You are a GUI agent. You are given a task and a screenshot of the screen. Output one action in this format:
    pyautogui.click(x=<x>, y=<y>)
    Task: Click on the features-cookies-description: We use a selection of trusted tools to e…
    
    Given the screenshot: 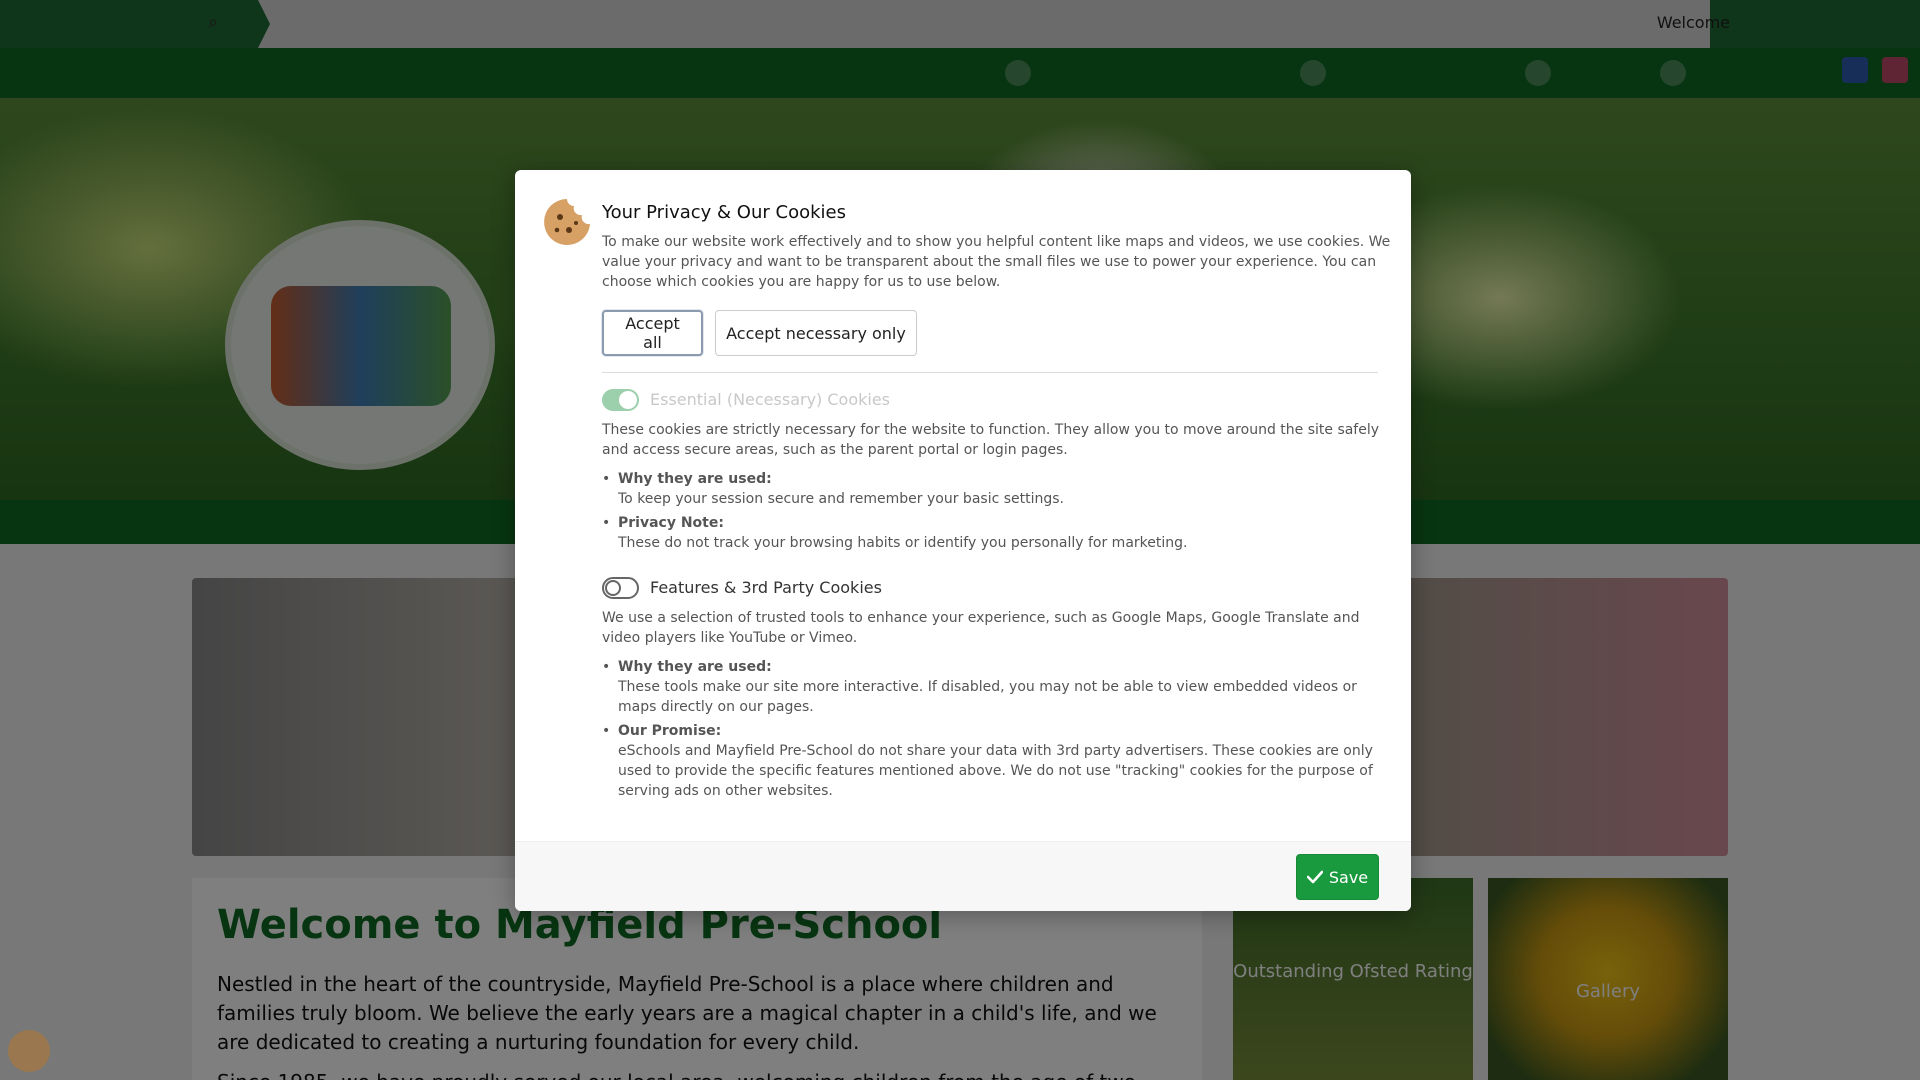 What is the action you would take?
    pyautogui.click(x=981, y=628)
    